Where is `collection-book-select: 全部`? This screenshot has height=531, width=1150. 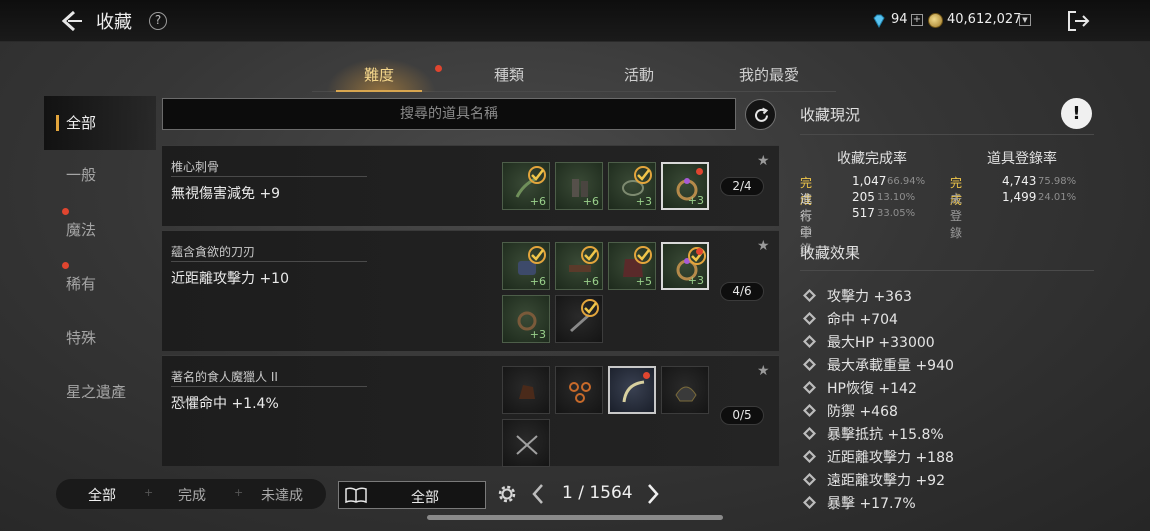
collection-book-select: 全部 is located at coordinates (412, 495).